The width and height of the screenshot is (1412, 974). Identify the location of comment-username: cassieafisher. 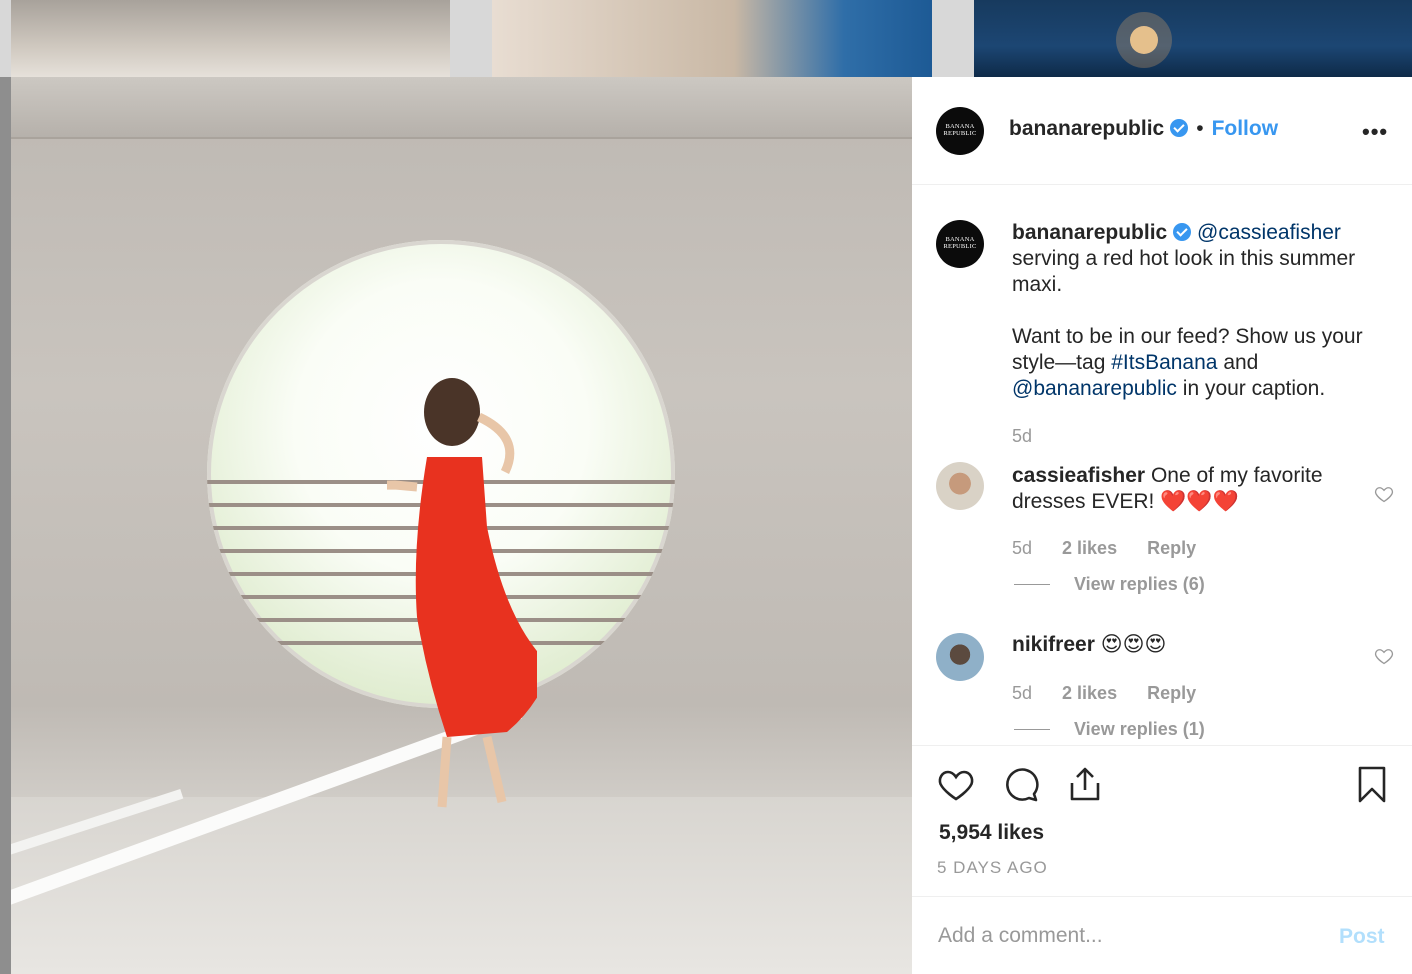
(1078, 475).